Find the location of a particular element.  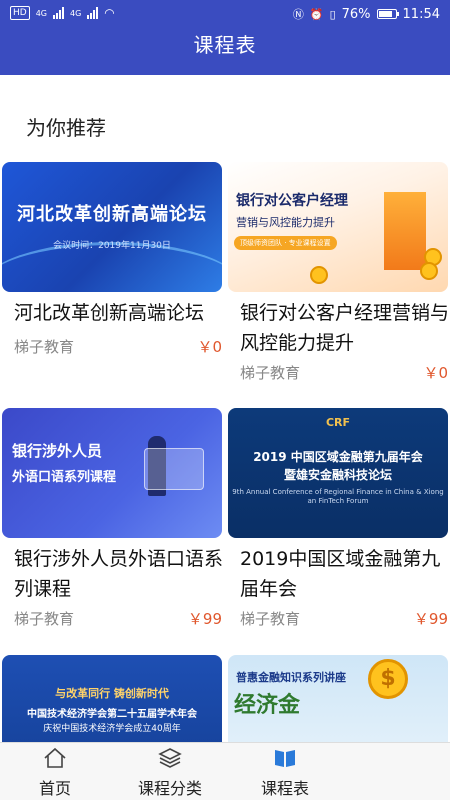

thumb-line2: 外语口语系列课程 is located at coordinates (64, 477).